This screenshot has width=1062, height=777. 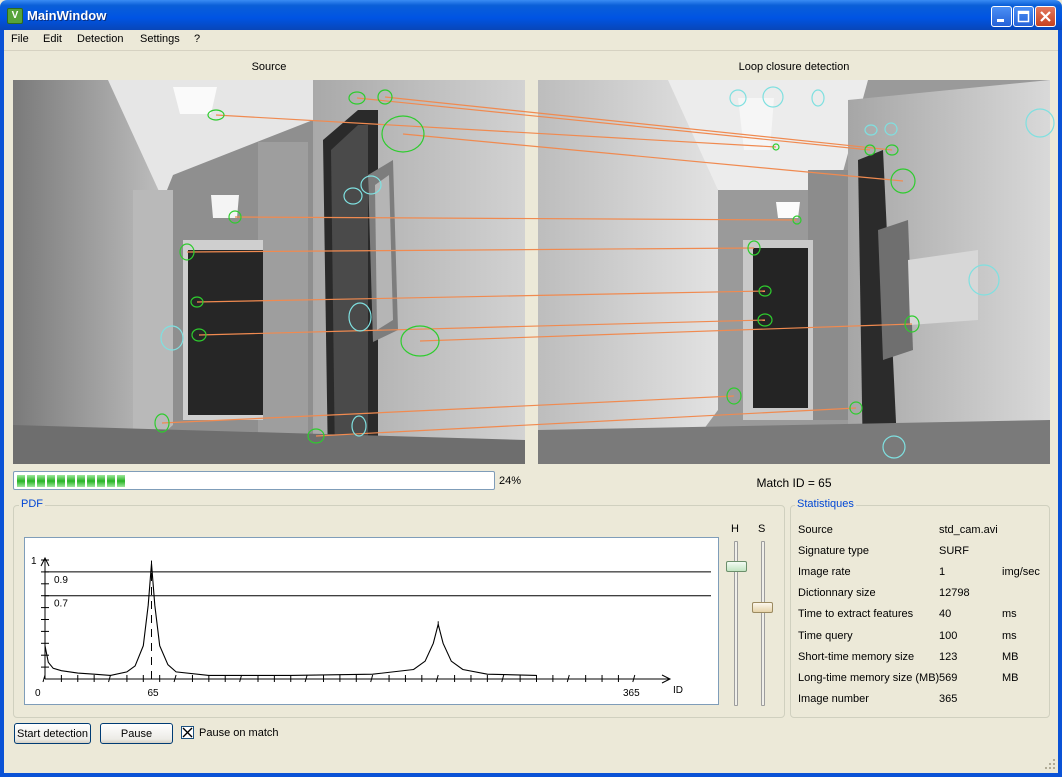 What do you see at coordinates (856, 656) in the screenshot?
I see `stat-label: Short-time memory size` at bounding box center [856, 656].